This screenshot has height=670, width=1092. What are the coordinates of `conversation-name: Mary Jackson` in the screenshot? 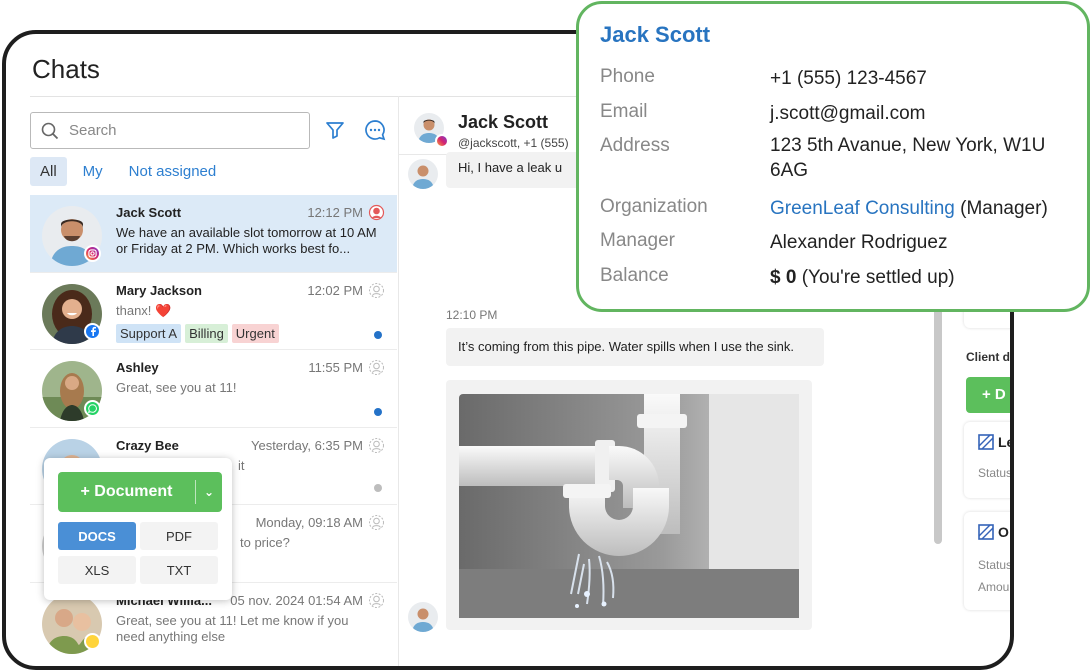 It's located at (159, 290).